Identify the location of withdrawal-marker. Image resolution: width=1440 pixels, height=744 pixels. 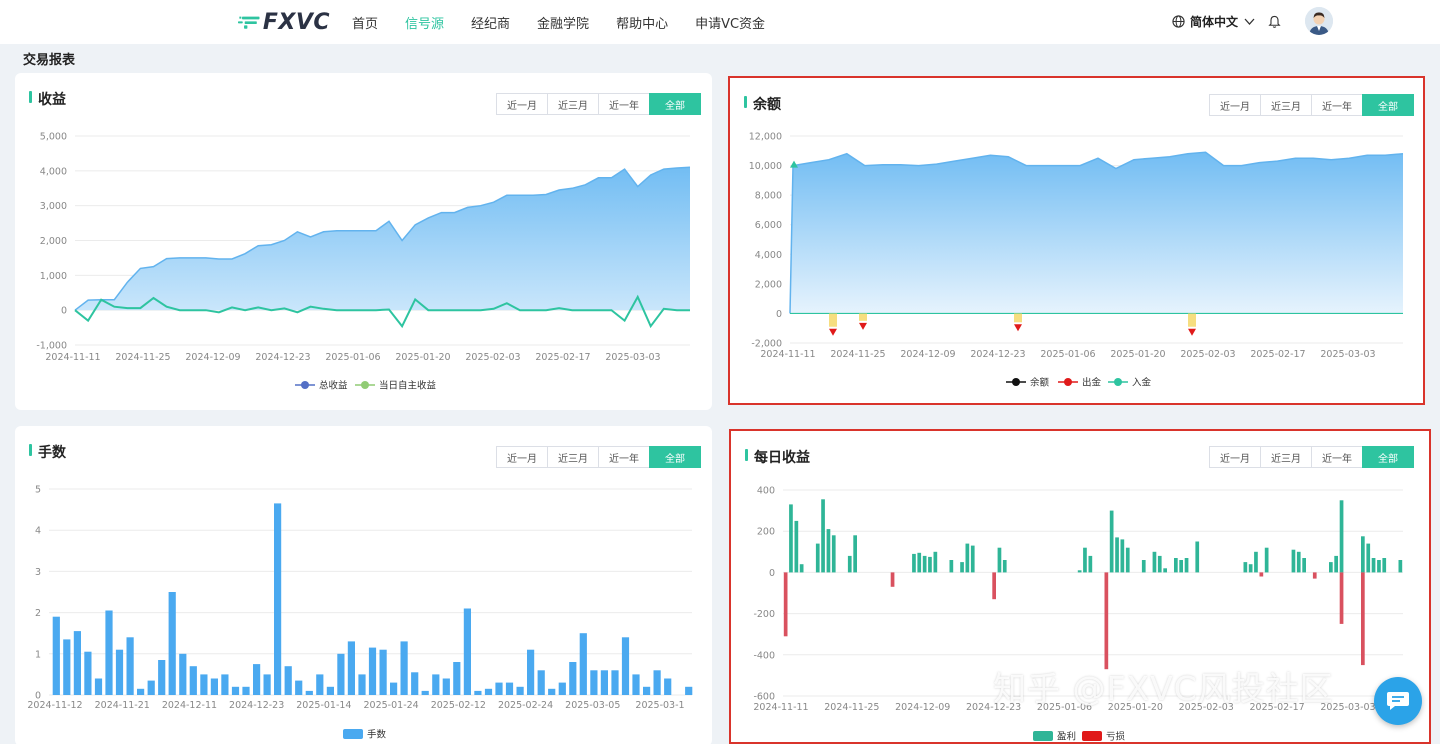
(1192, 332).